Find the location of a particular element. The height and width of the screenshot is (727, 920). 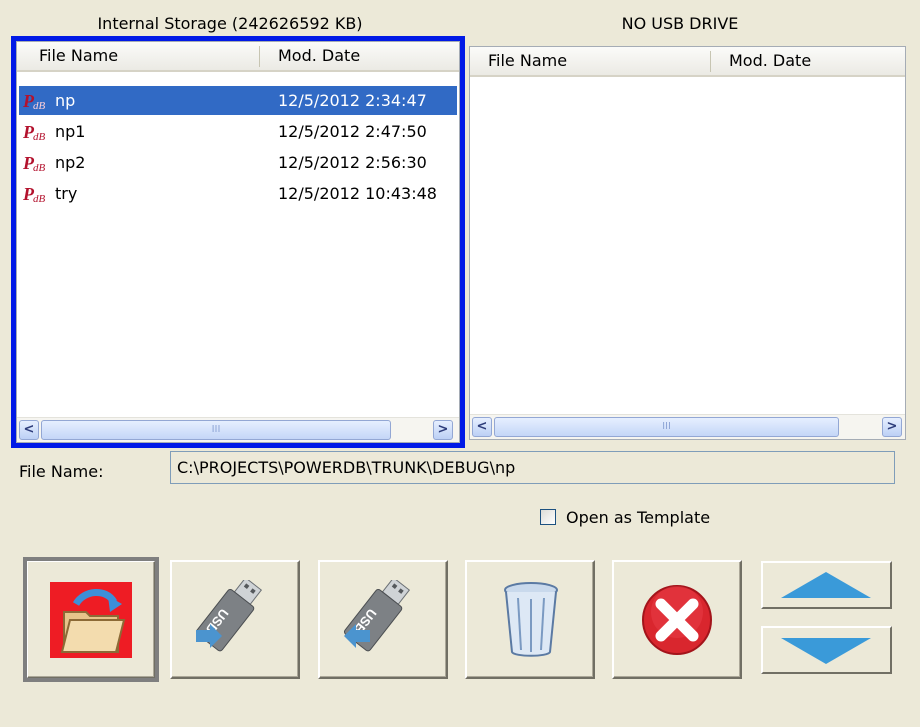

internal-storage-title: Internal Storage (242626592 KB) is located at coordinates (230, 23).